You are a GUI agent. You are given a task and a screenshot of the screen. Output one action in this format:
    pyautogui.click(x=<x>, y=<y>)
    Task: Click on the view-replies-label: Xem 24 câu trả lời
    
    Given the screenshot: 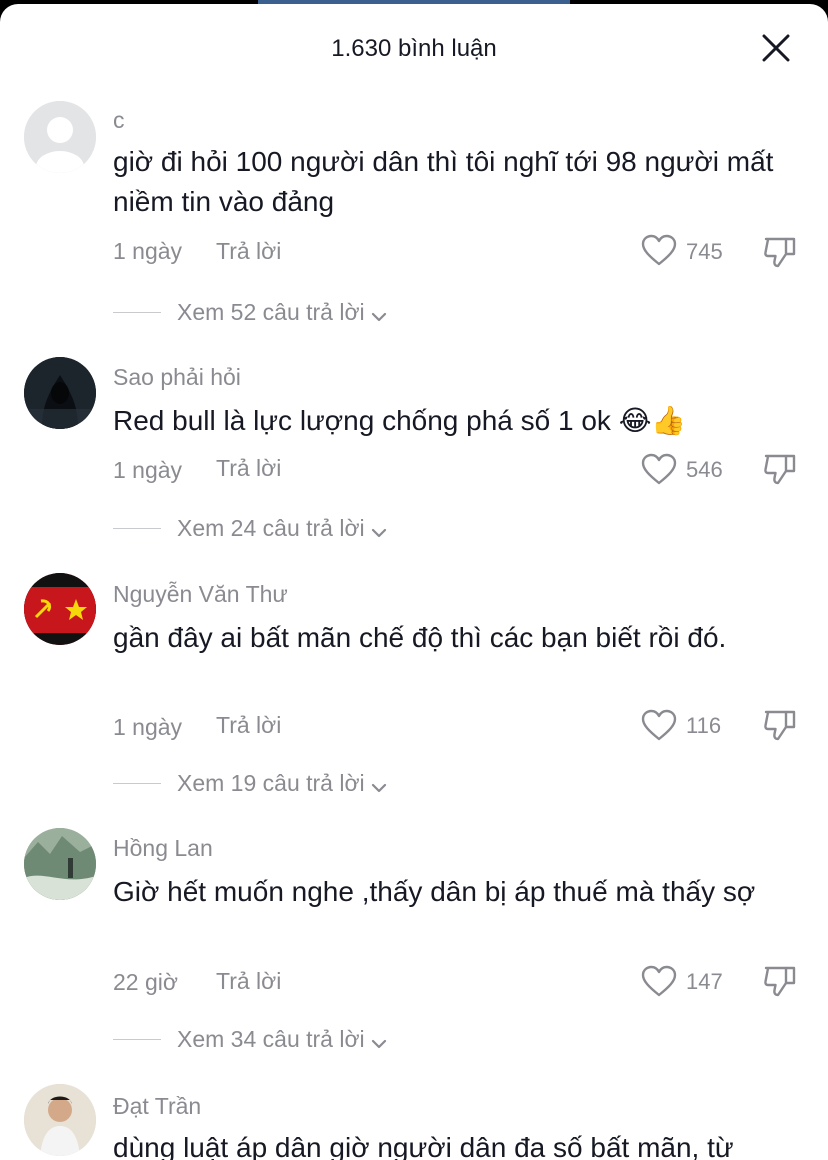 What is the action you would take?
    pyautogui.click(x=271, y=528)
    